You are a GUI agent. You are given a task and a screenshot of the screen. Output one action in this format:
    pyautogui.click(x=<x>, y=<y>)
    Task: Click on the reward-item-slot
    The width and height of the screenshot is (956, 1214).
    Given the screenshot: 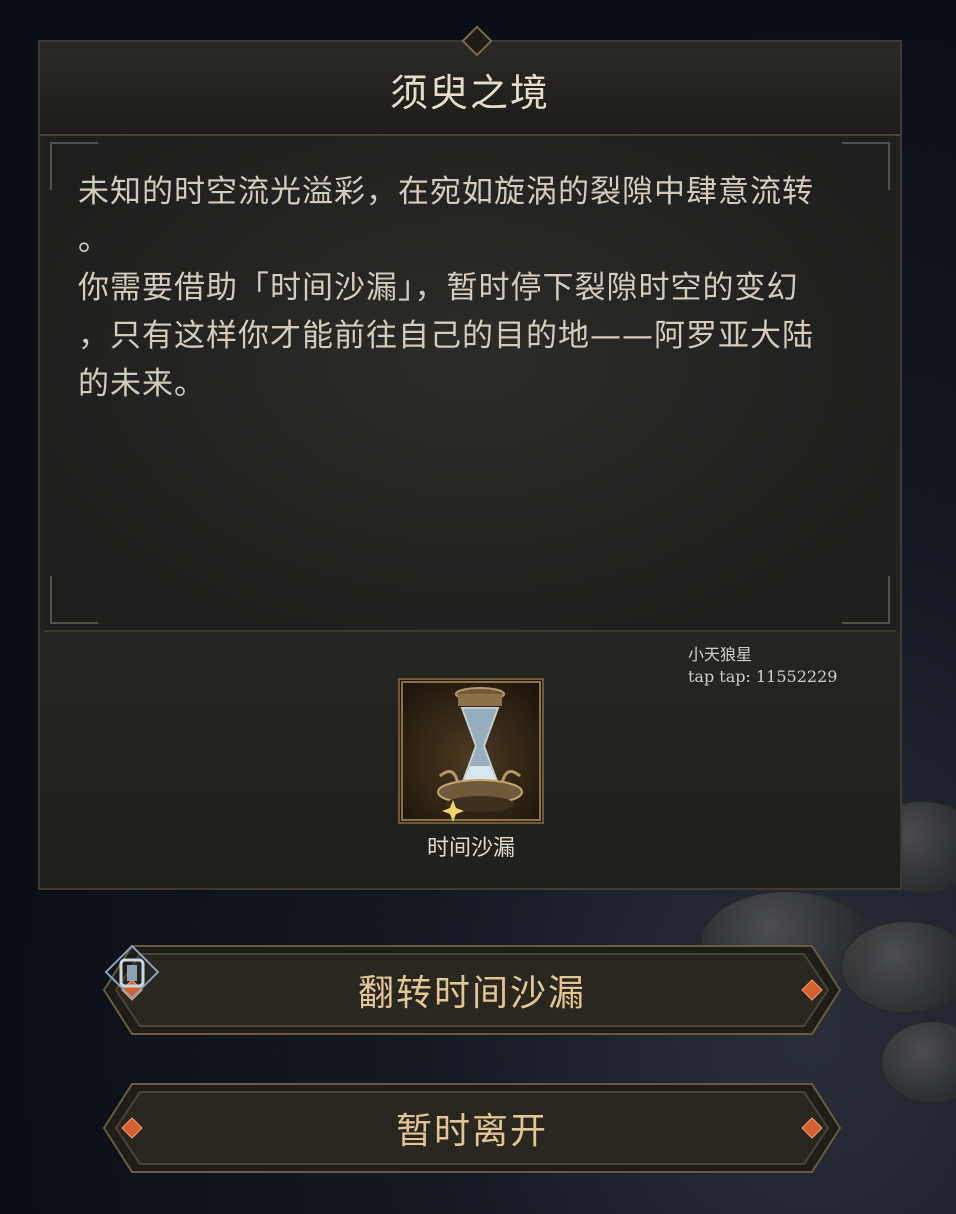 What is the action you would take?
    pyautogui.click(x=471, y=751)
    